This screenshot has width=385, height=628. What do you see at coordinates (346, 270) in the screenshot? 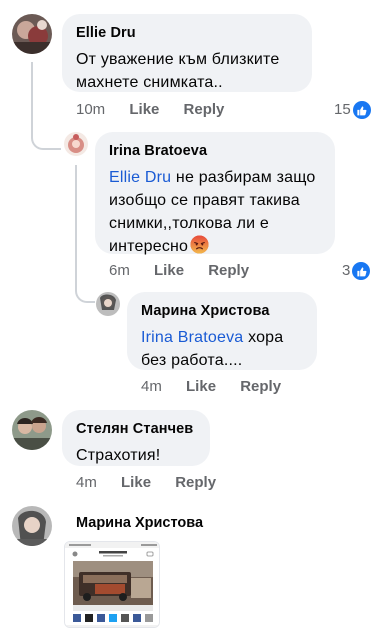
I see `reaction-count: 3` at bounding box center [346, 270].